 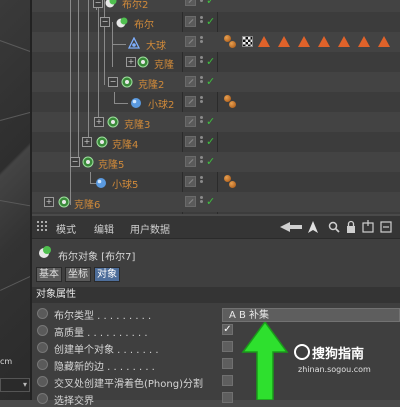 What do you see at coordinates (78, 274) in the screenshot?
I see `tab-coordinates: 坐标` at bounding box center [78, 274].